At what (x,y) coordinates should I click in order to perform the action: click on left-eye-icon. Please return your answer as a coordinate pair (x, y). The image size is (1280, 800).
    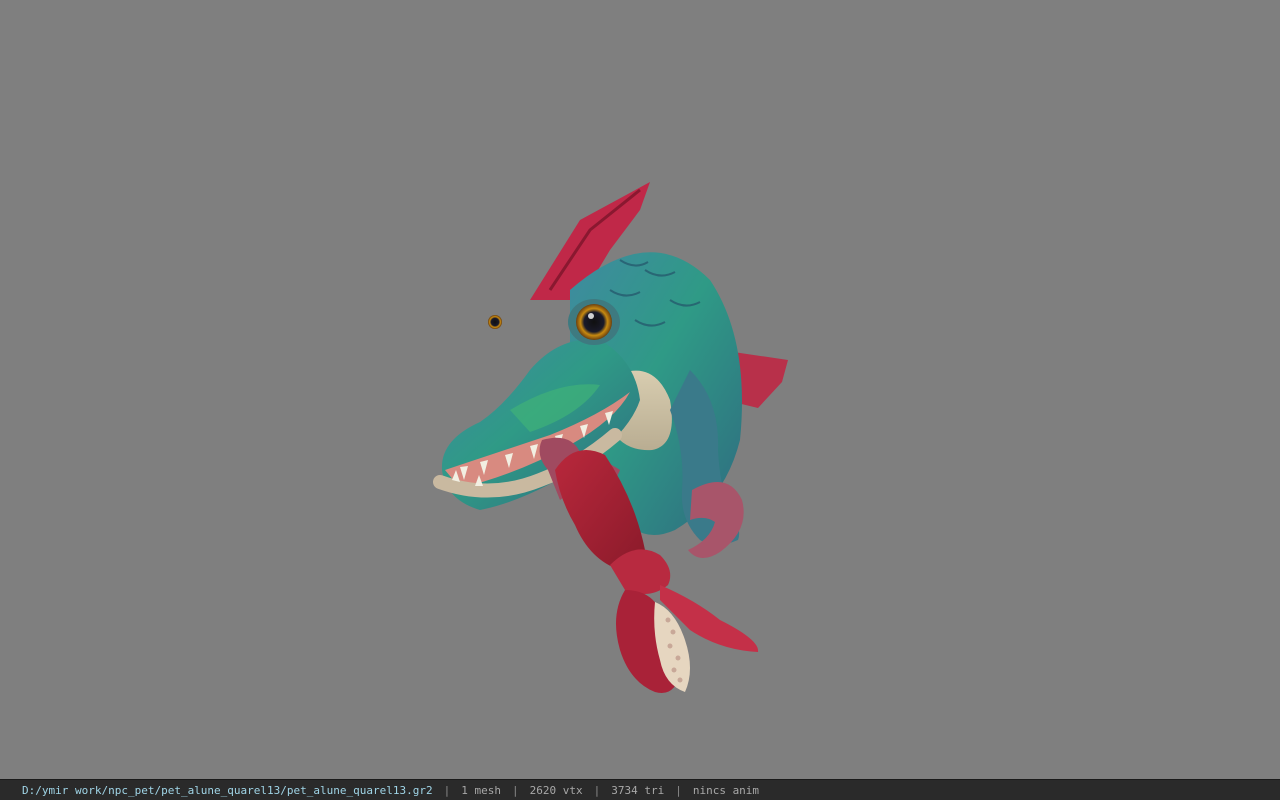
    Looking at the image, I should click on (495, 322).